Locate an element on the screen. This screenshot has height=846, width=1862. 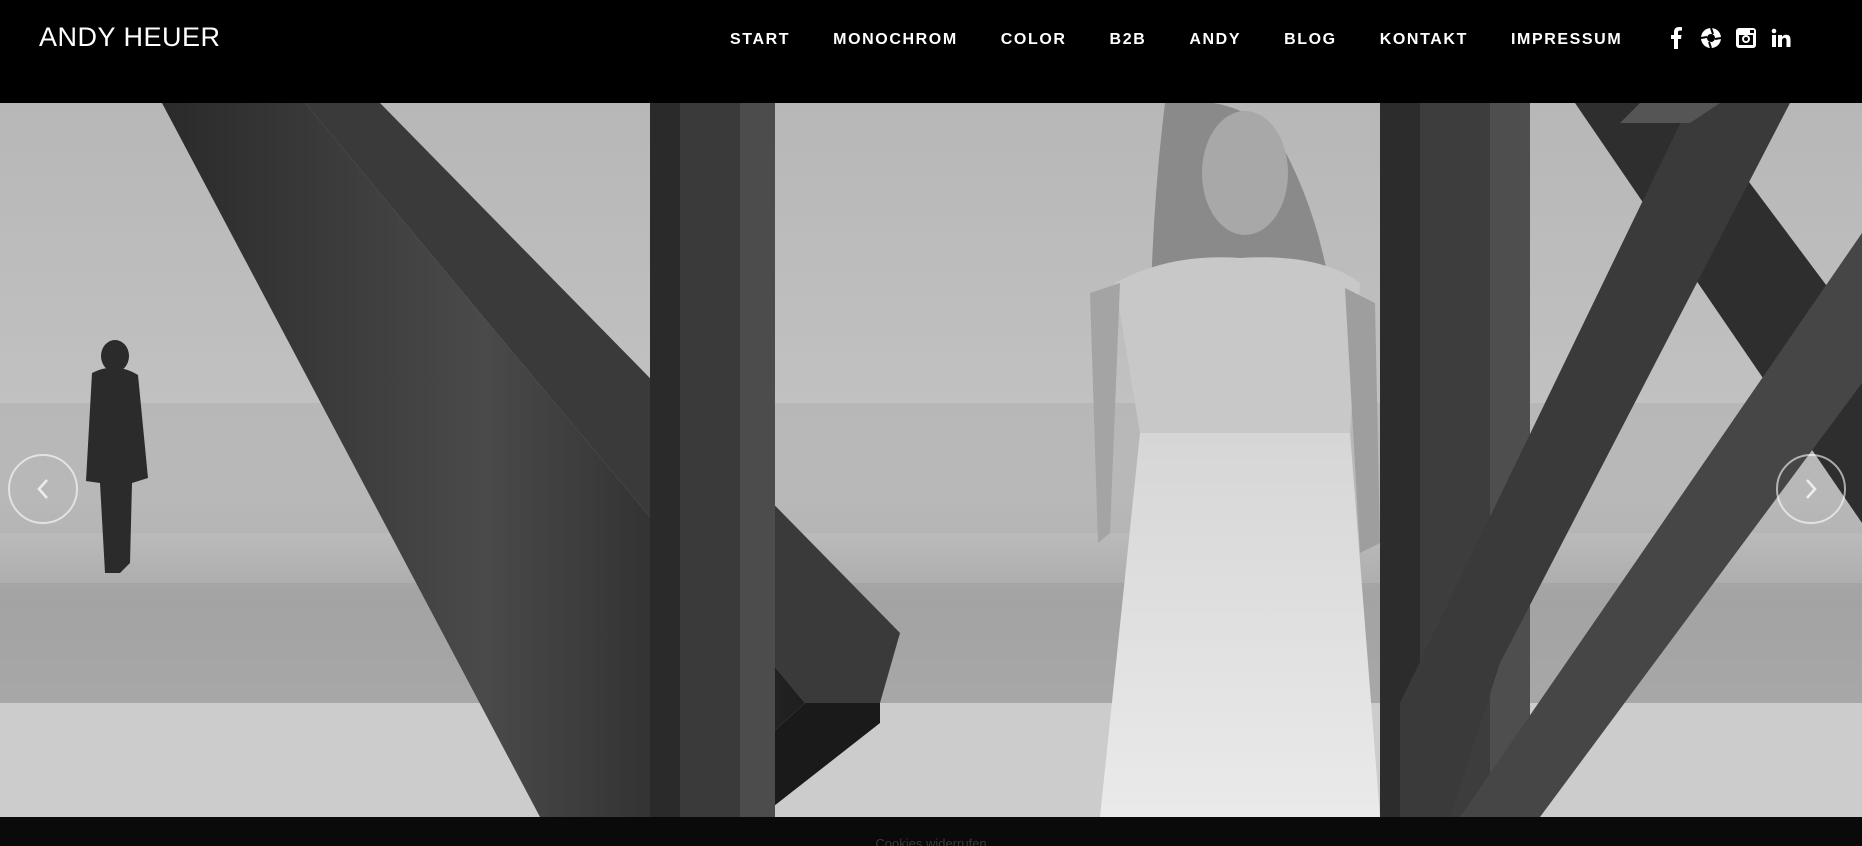
nav-item-start: START is located at coordinates (760, 40).